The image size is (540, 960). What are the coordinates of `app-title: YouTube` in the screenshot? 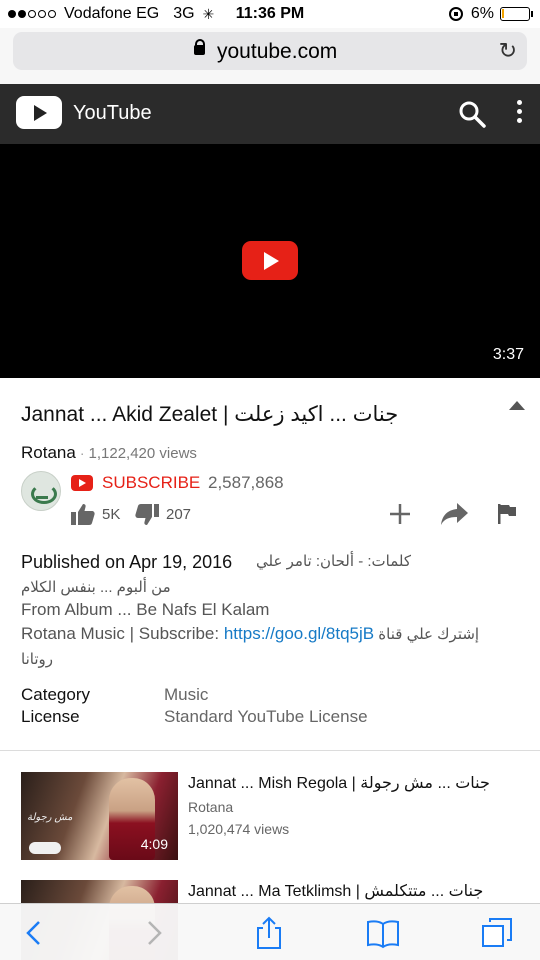 It's located at (112, 113).